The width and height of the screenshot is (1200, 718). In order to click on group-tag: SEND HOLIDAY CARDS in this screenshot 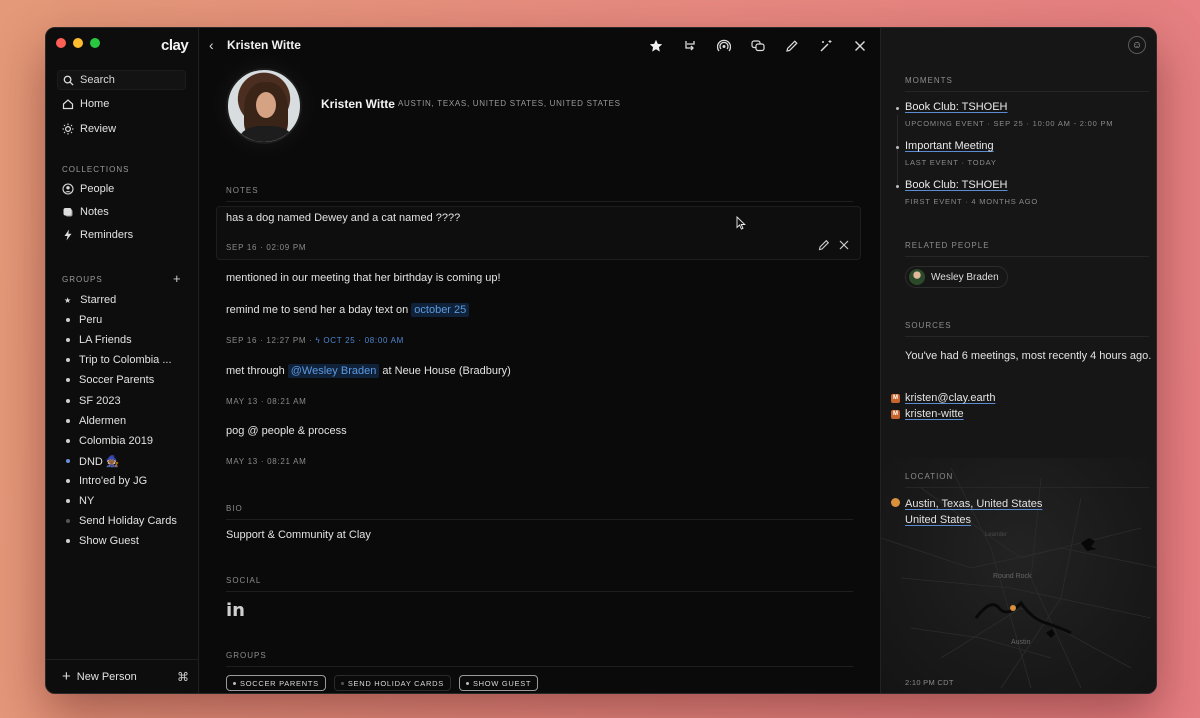, I will do `click(392, 683)`.